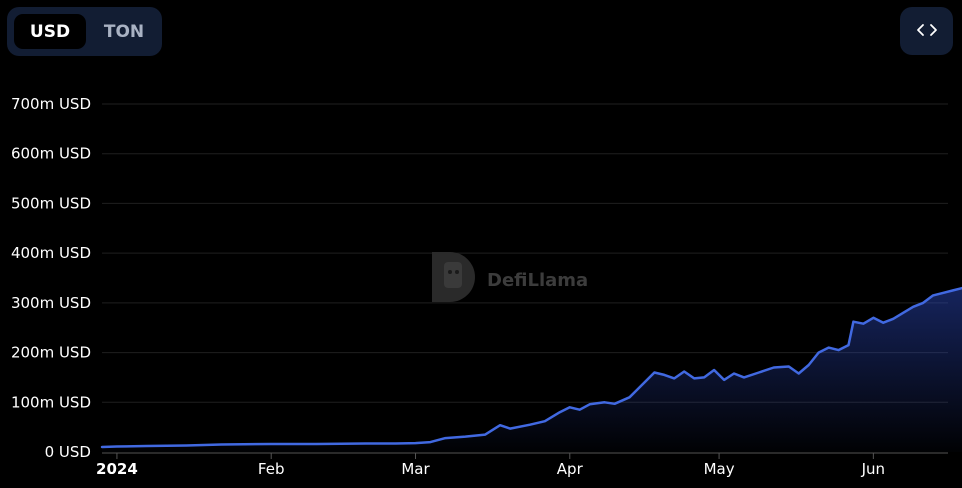  What do you see at coordinates (873, 469) in the screenshot?
I see `x-tick-label: Jun` at bounding box center [873, 469].